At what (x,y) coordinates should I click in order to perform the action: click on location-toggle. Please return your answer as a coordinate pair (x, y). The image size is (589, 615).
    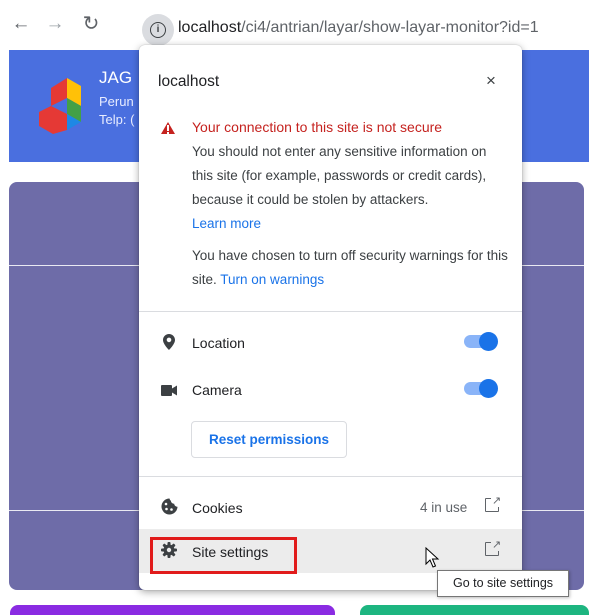
    Looking at the image, I should click on (480, 341).